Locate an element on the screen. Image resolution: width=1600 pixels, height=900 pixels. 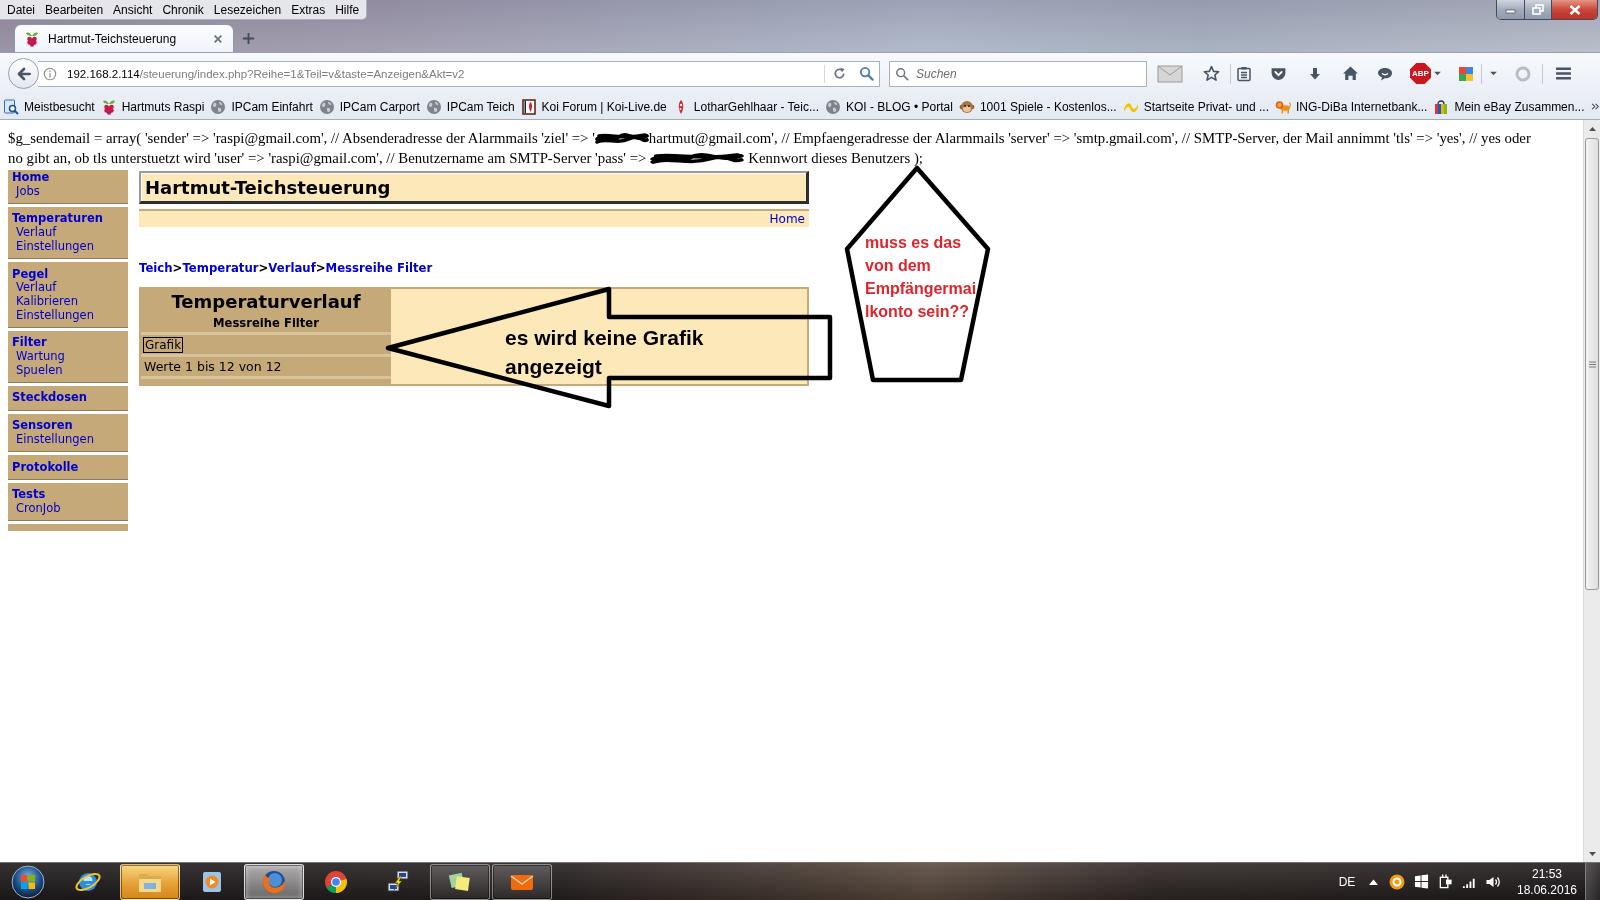
bookmark-item: IPCam Teich is located at coordinates (470, 106).